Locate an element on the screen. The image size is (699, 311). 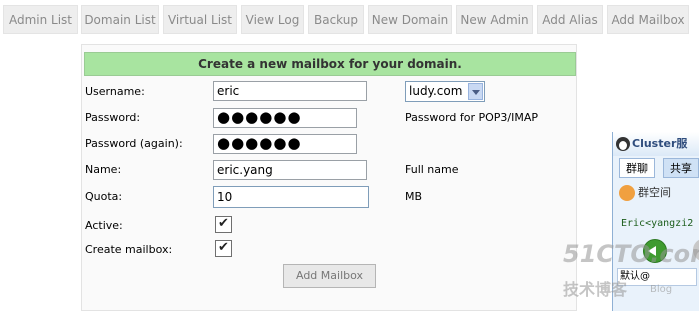
name-input: eric.yang is located at coordinates (290, 170).